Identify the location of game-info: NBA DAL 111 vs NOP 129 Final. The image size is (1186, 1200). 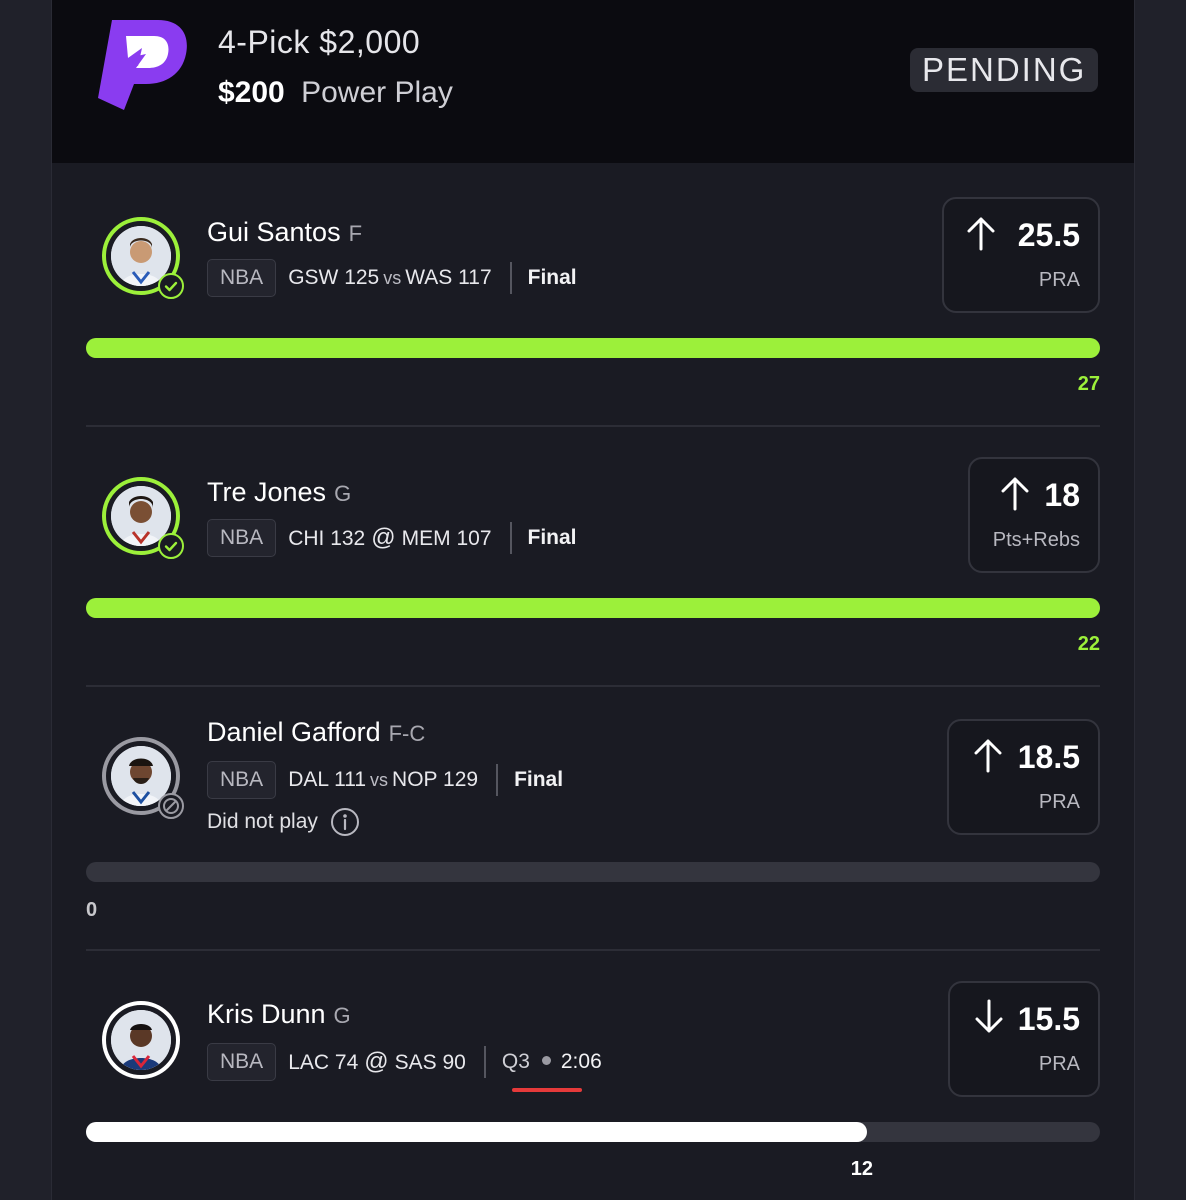
(385, 780).